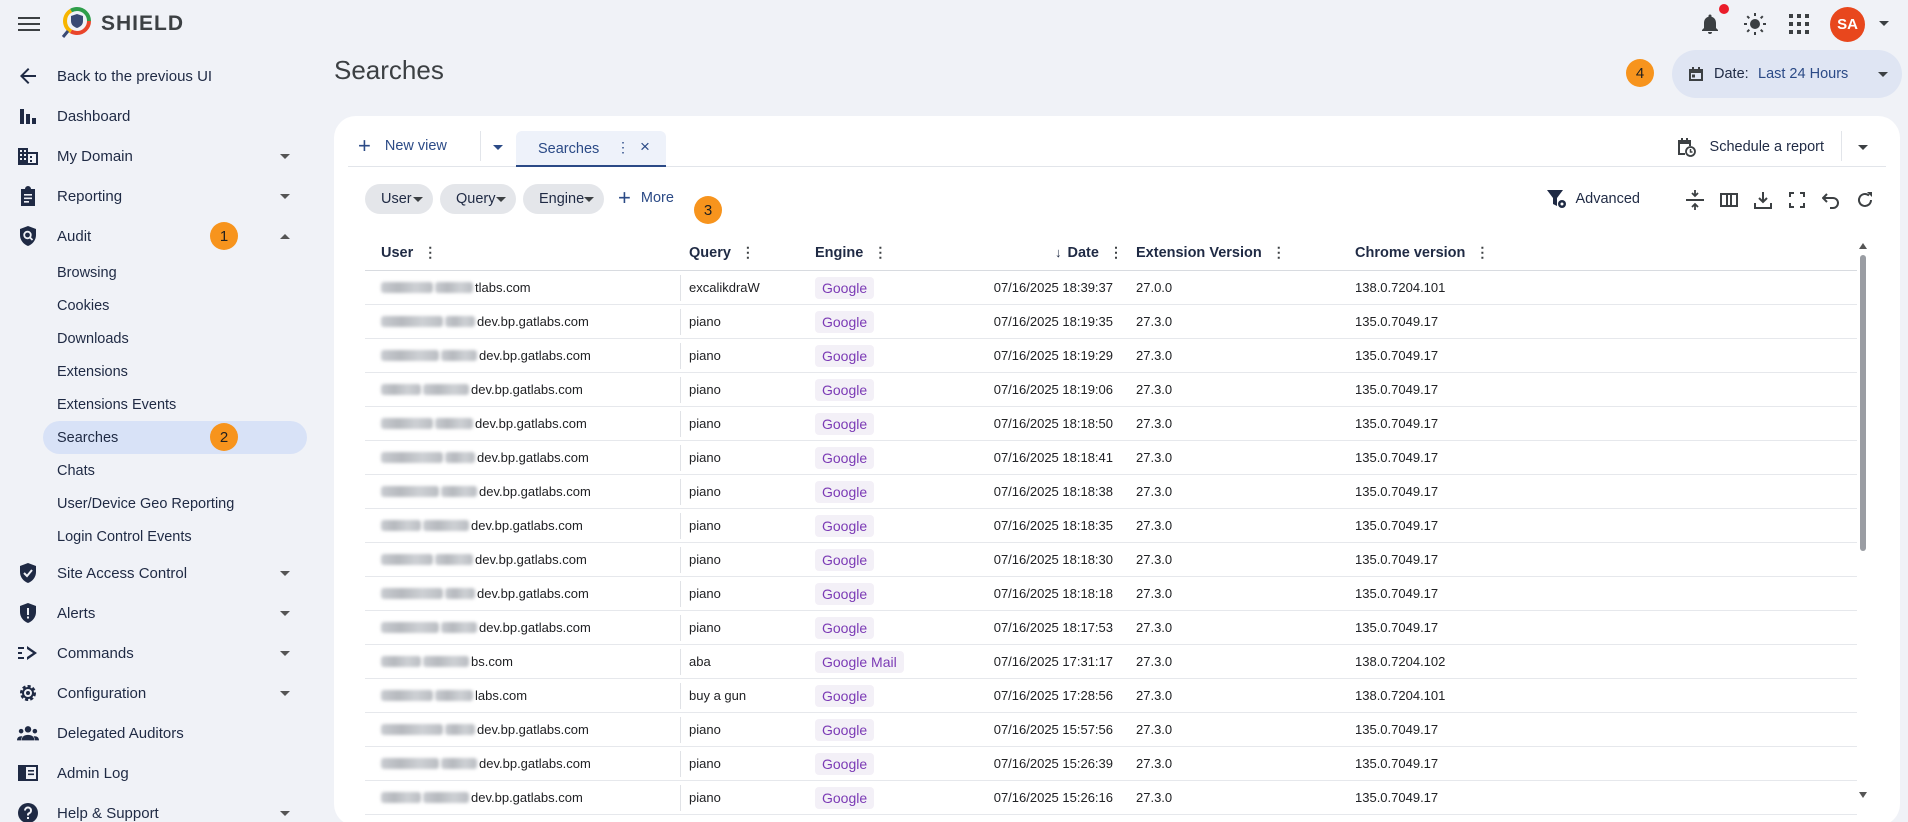 The height and width of the screenshot is (822, 1908). What do you see at coordinates (160, 305) in the screenshot?
I see `sidebar-sub-cookies: Cookies` at bounding box center [160, 305].